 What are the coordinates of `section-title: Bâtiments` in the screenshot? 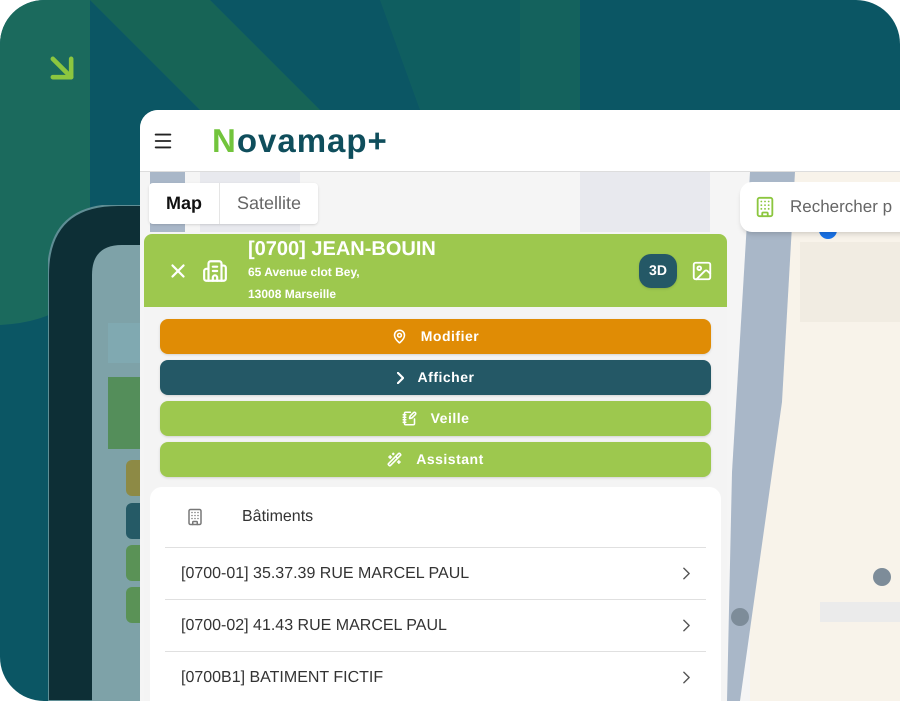 It's located at (278, 517).